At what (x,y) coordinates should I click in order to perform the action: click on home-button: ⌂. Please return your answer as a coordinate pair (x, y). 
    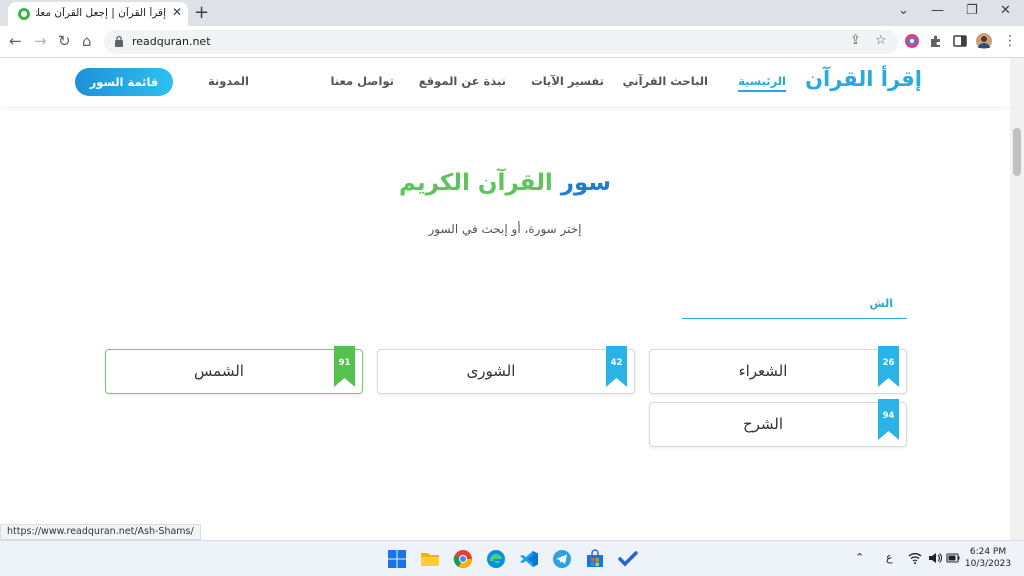
    Looking at the image, I should click on (87, 41).